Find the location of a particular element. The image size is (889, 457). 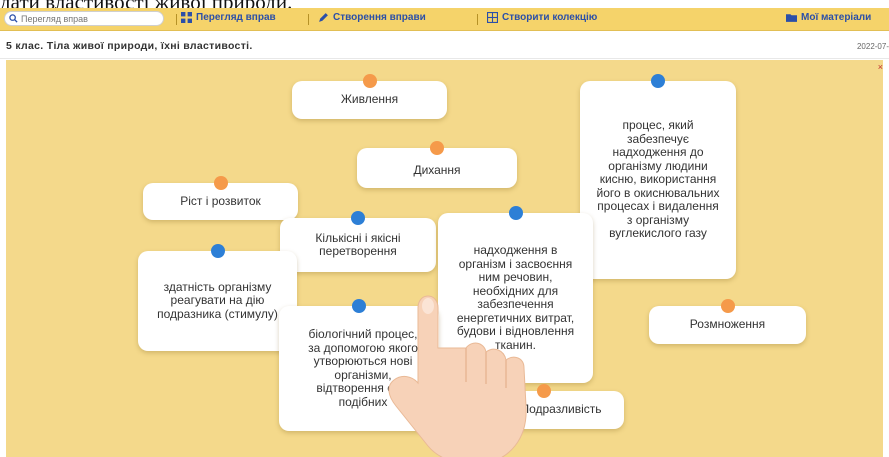

my-materials-label: Мої матеріали is located at coordinates (836, 17).